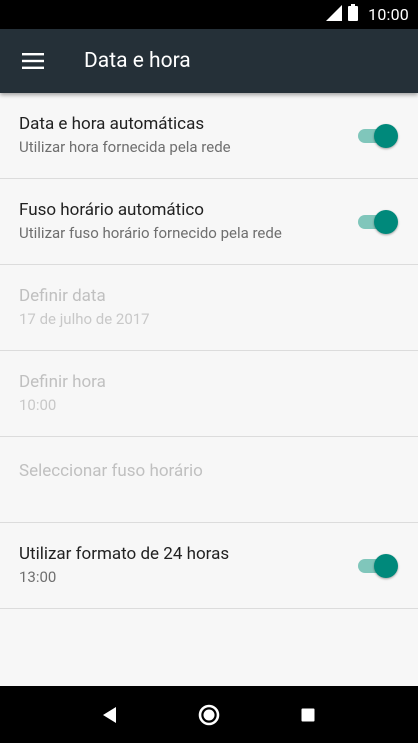 Image resolution: width=418 pixels, height=743 pixels. Describe the element at coordinates (334, 14) in the screenshot. I see `signal-icon` at that location.